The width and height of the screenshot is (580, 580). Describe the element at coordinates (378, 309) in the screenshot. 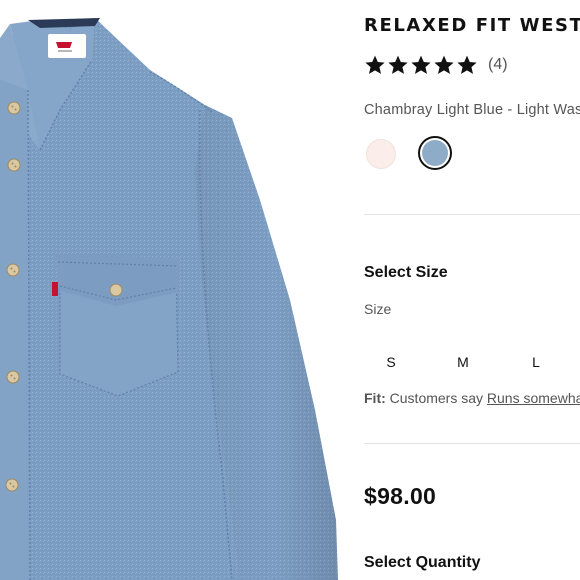

I see `size-label: Size` at that location.